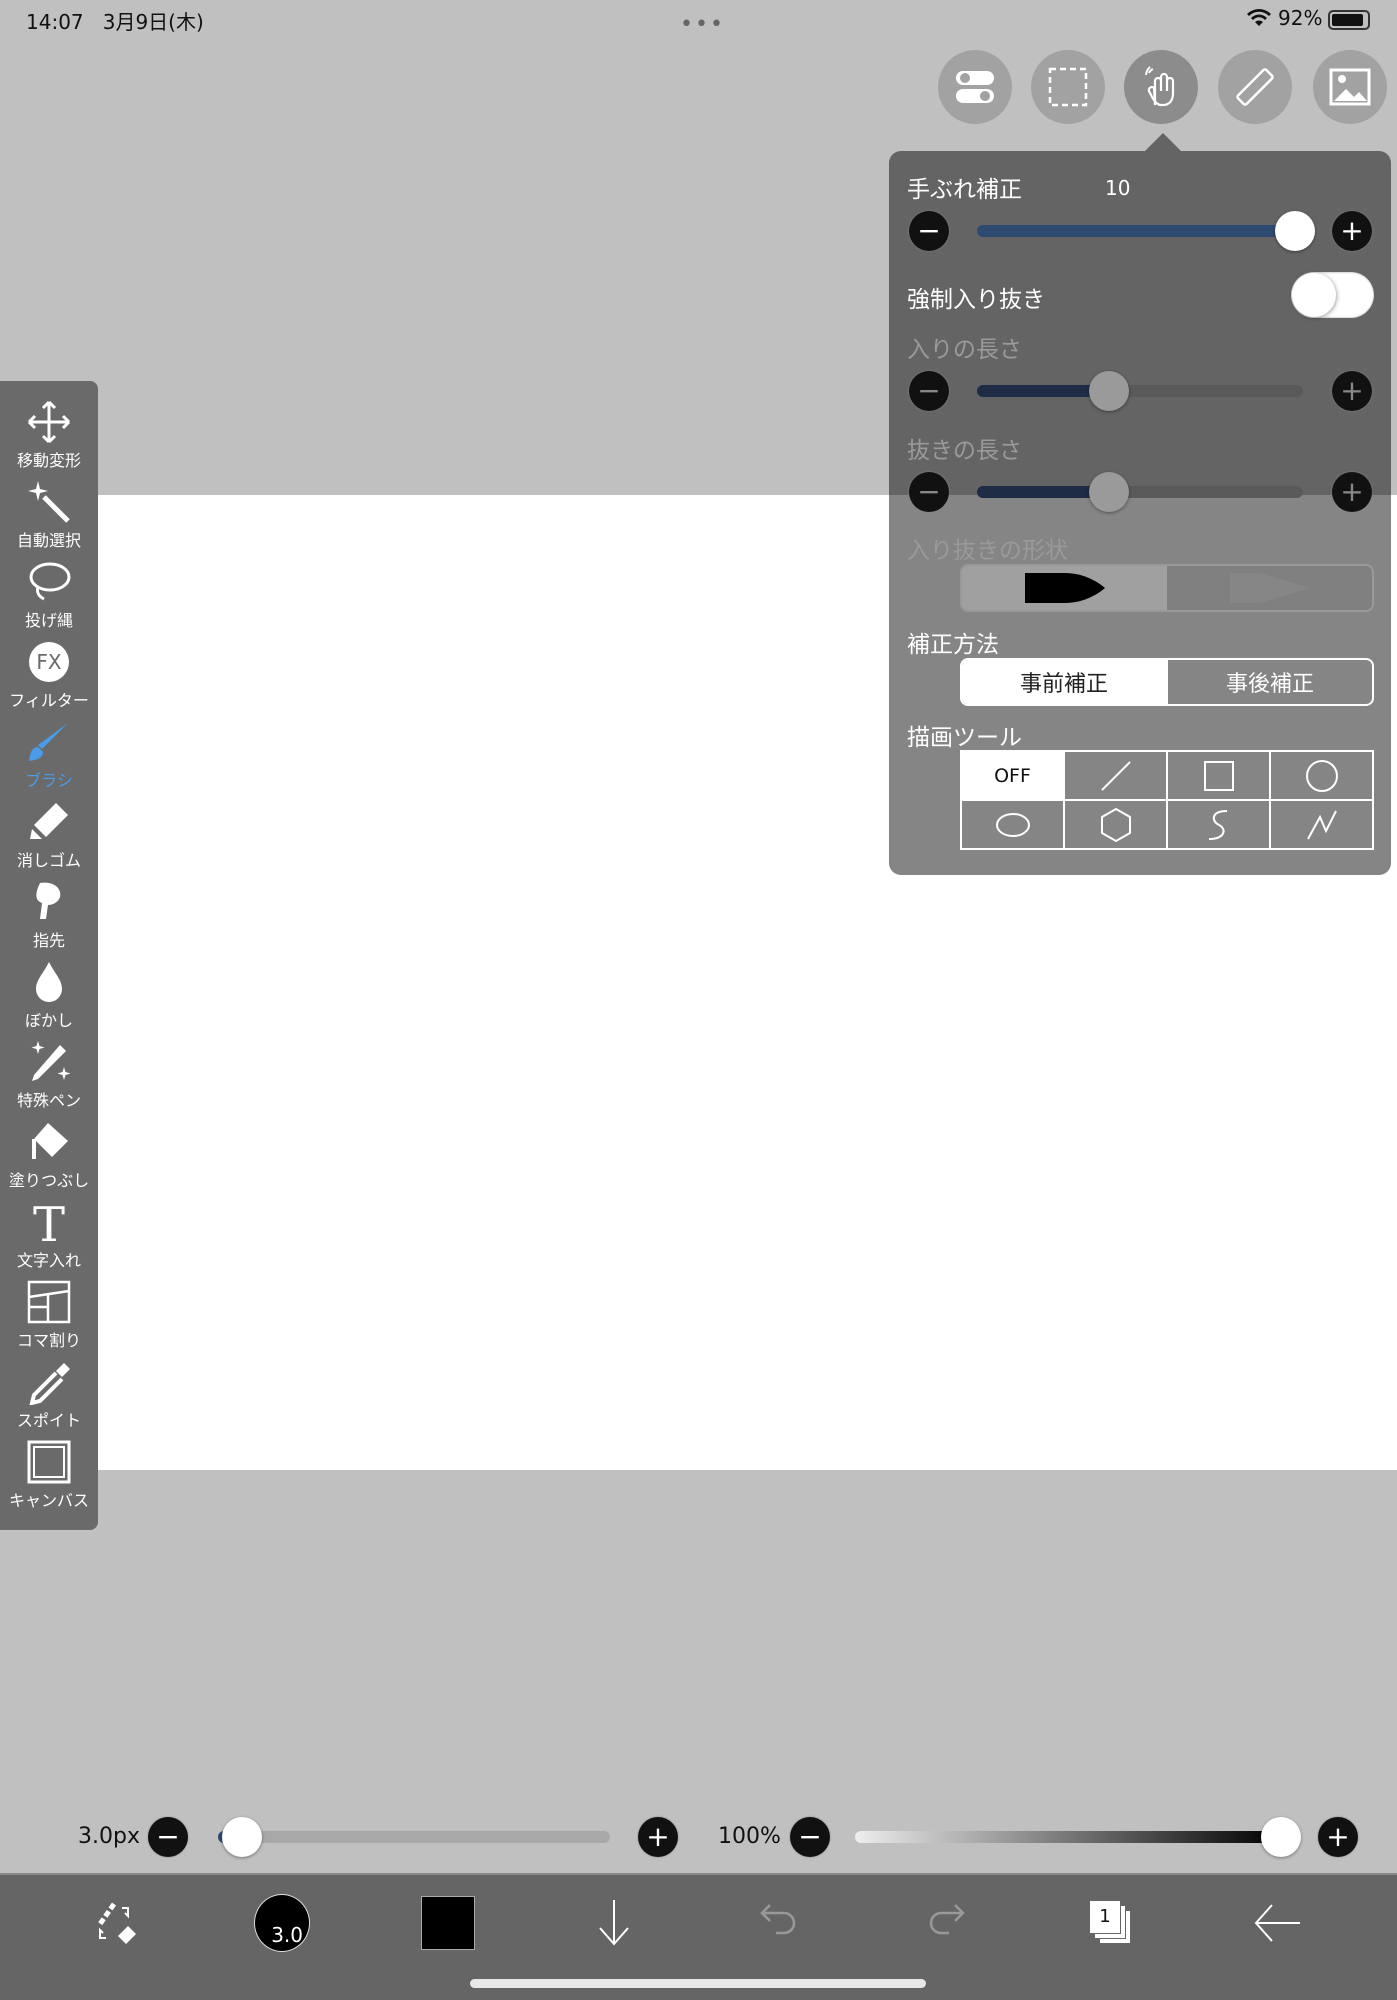 This screenshot has height=2000, width=1397. I want to click on draw-tool-polyline, so click(1321, 824).